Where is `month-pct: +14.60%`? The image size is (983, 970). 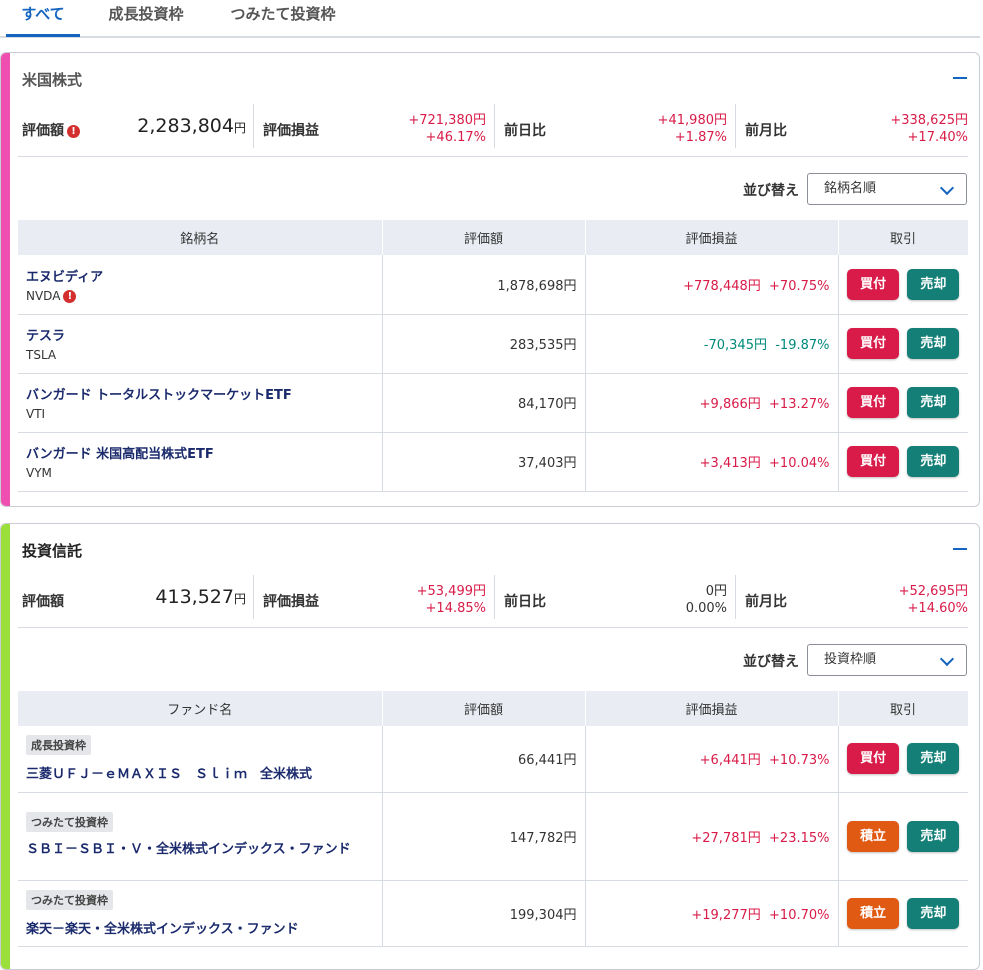
month-pct: +14.60% is located at coordinates (937, 608).